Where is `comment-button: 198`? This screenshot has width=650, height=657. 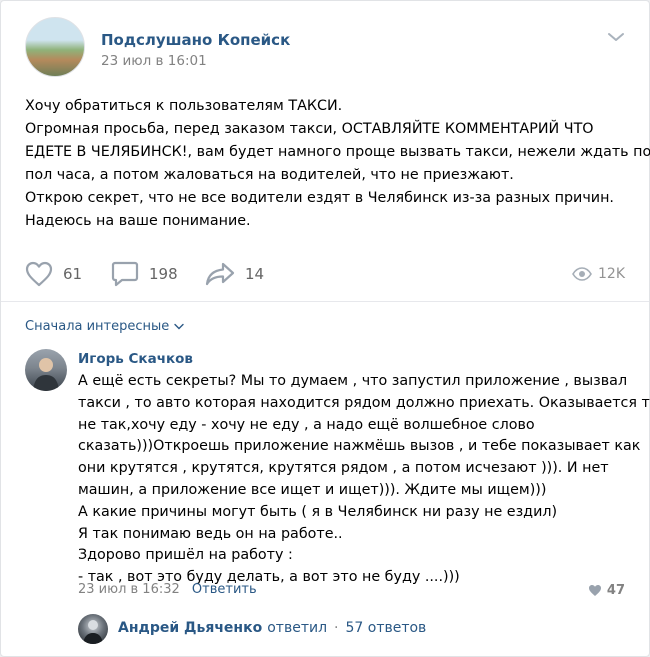
comment-button: 198 is located at coordinates (144, 274).